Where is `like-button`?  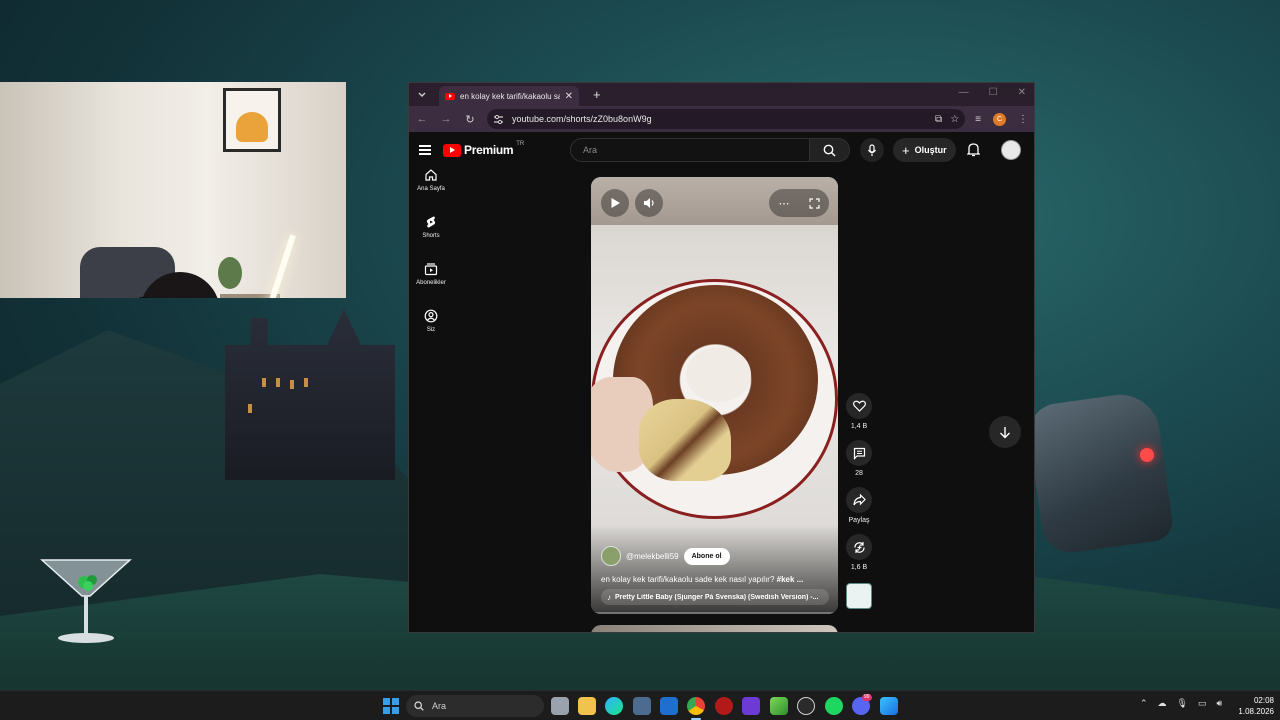 like-button is located at coordinates (859, 406).